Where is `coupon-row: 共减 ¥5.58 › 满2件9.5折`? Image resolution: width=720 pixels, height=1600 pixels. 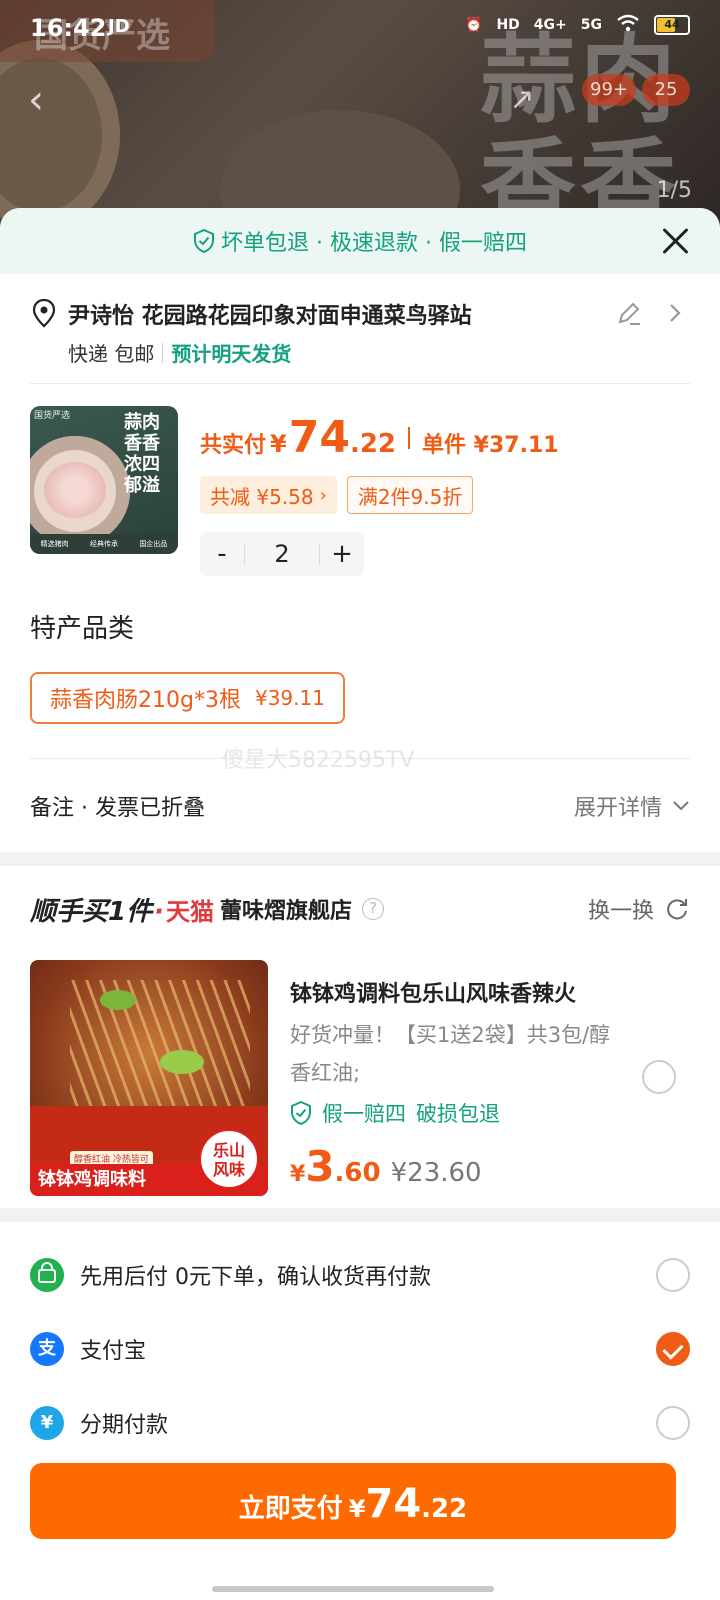
coupon-row: 共减 ¥5.58 › 满2件9.5折 is located at coordinates (337, 495).